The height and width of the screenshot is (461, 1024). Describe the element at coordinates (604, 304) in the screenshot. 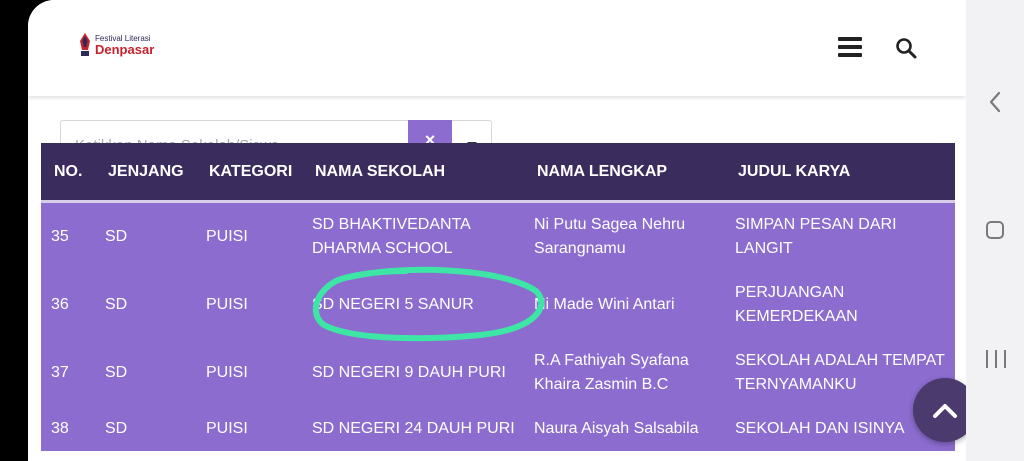

I see `cell-nama-lengkap: Ni Made Wini Antari` at that location.